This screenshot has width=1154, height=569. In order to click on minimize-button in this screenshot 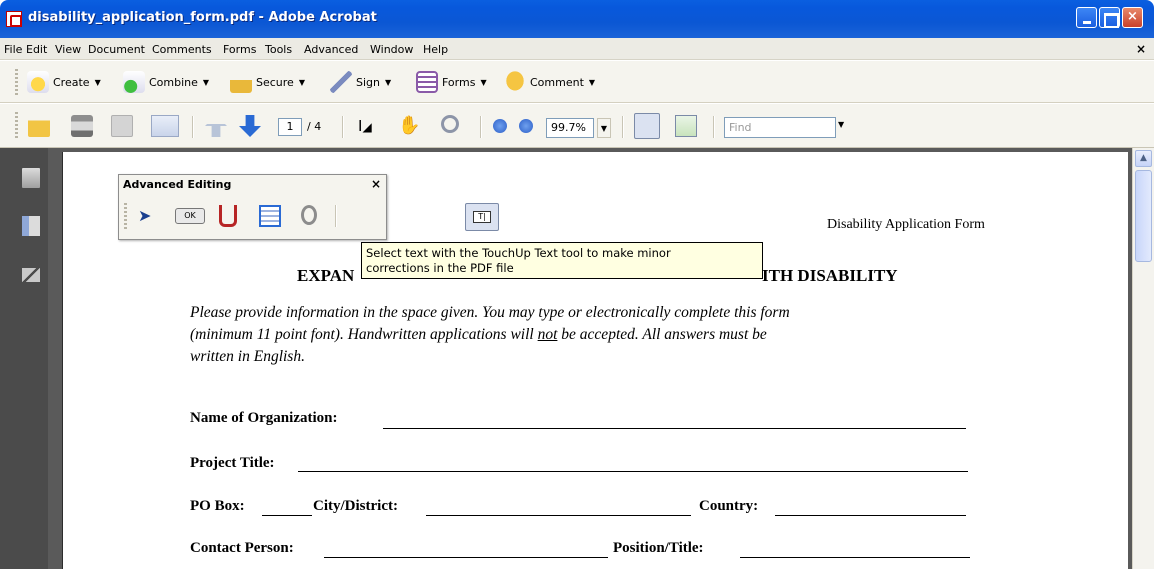, I will do `click(1086, 17)`.